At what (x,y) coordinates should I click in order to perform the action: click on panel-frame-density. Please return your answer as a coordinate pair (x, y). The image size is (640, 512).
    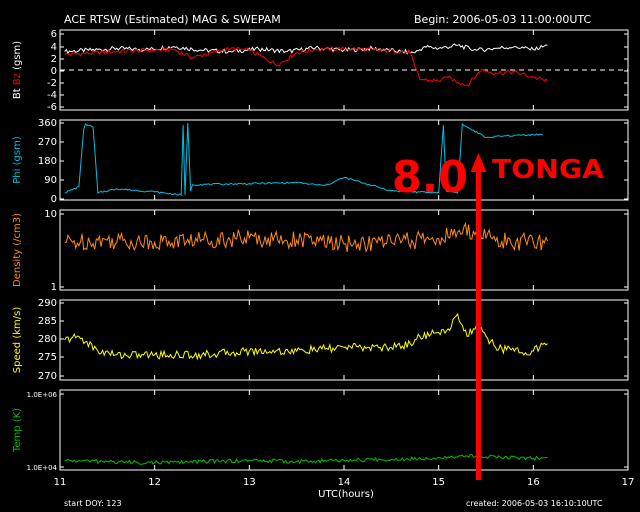
    Looking at the image, I should click on (344, 250).